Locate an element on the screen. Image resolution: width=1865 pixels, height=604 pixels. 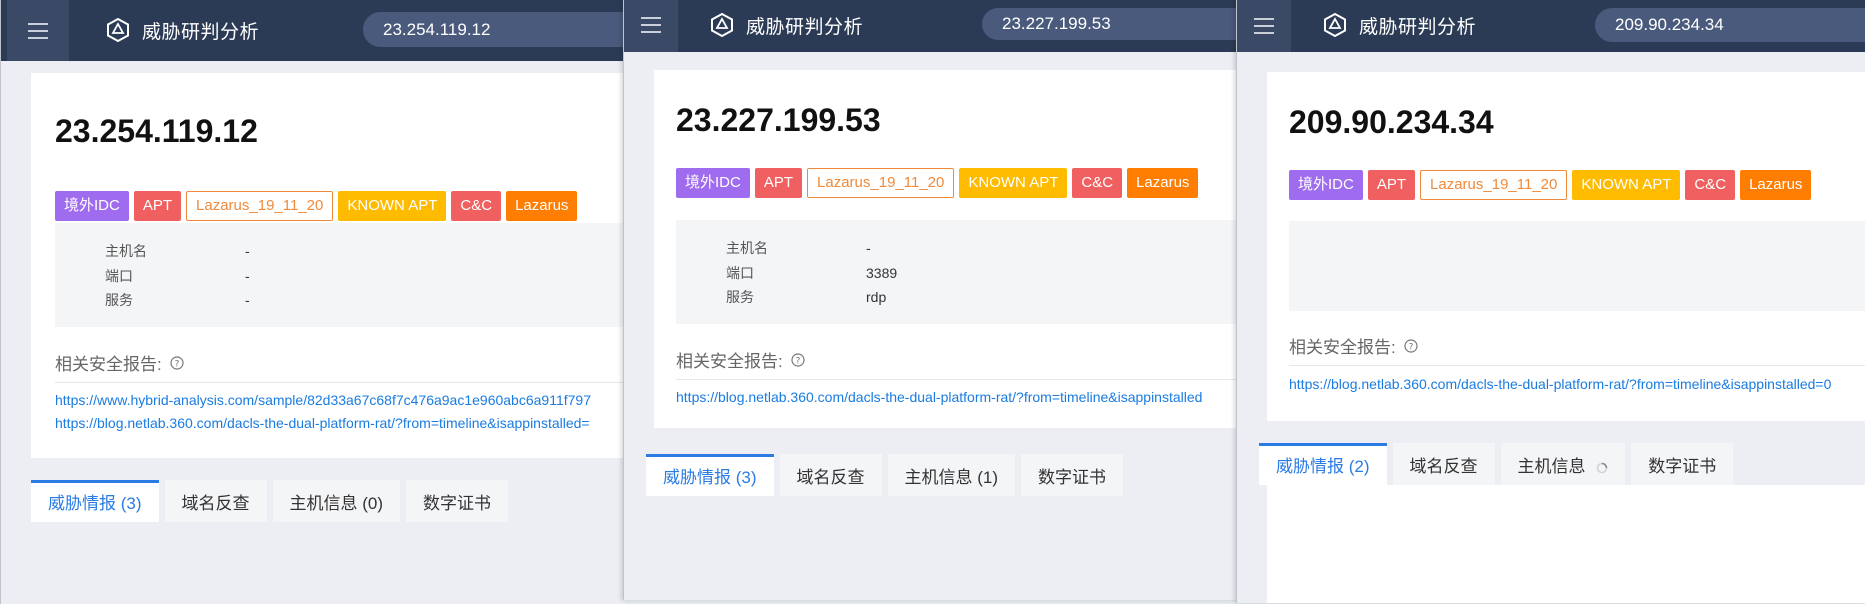
host-info-box: 主机名 - 端口 3389 服务 rdp is located at coordinates (957, 272).